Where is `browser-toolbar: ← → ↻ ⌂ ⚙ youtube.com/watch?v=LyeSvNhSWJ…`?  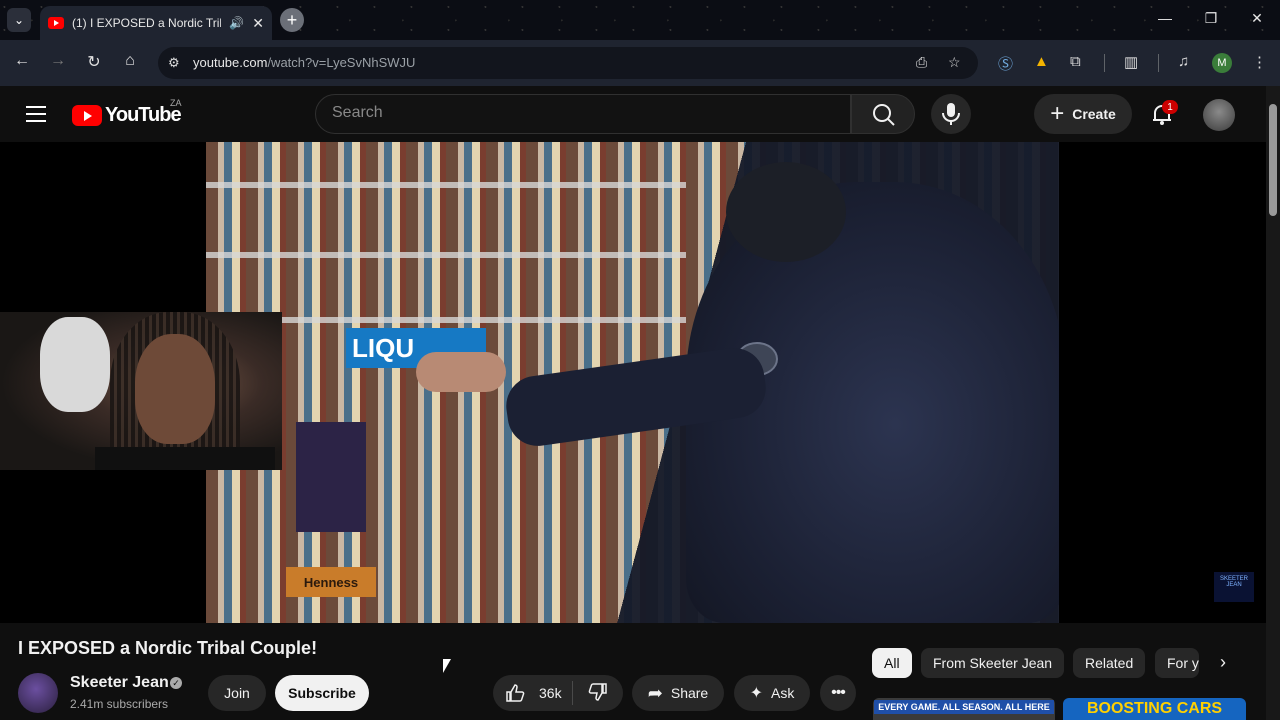
browser-toolbar: ← → ↻ ⌂ ⚙ youtube.com/watch?v=LyeSvNhSWJ… is located at coordinates (640, 63).